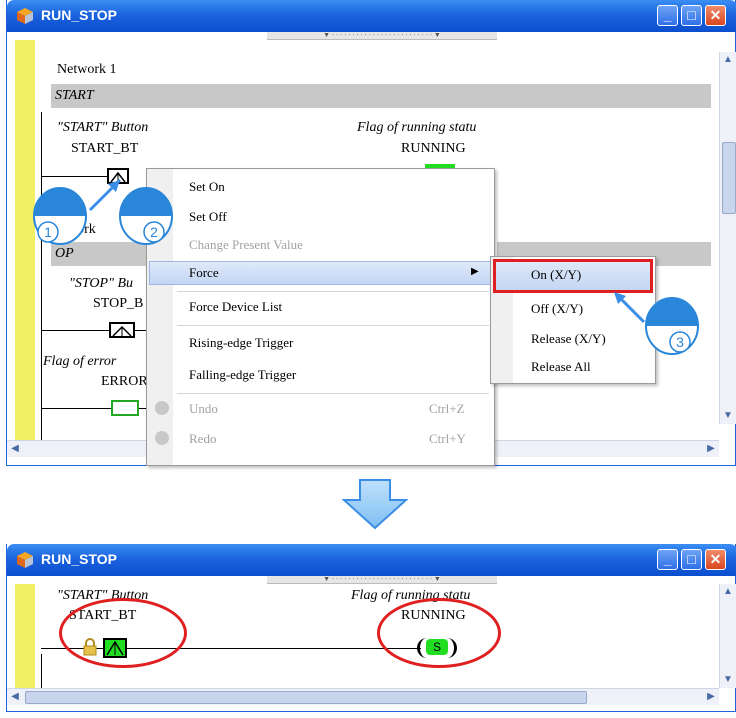 The width and height of the screenshot is (736, 718). Describe the element at coordinates (118, 303) in the screenshot. I see `stop-device-name: STOP_B` at that location.